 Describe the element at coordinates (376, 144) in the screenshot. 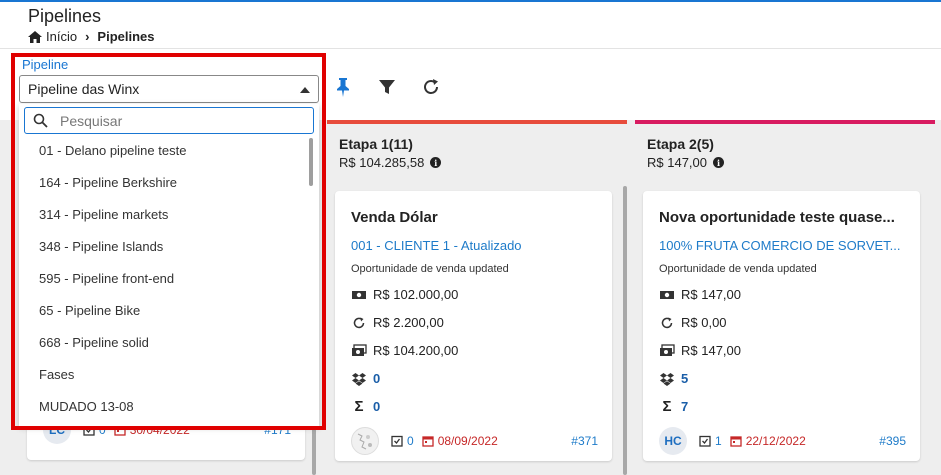

I see `column-title: Etapa 1(11)` at that location.